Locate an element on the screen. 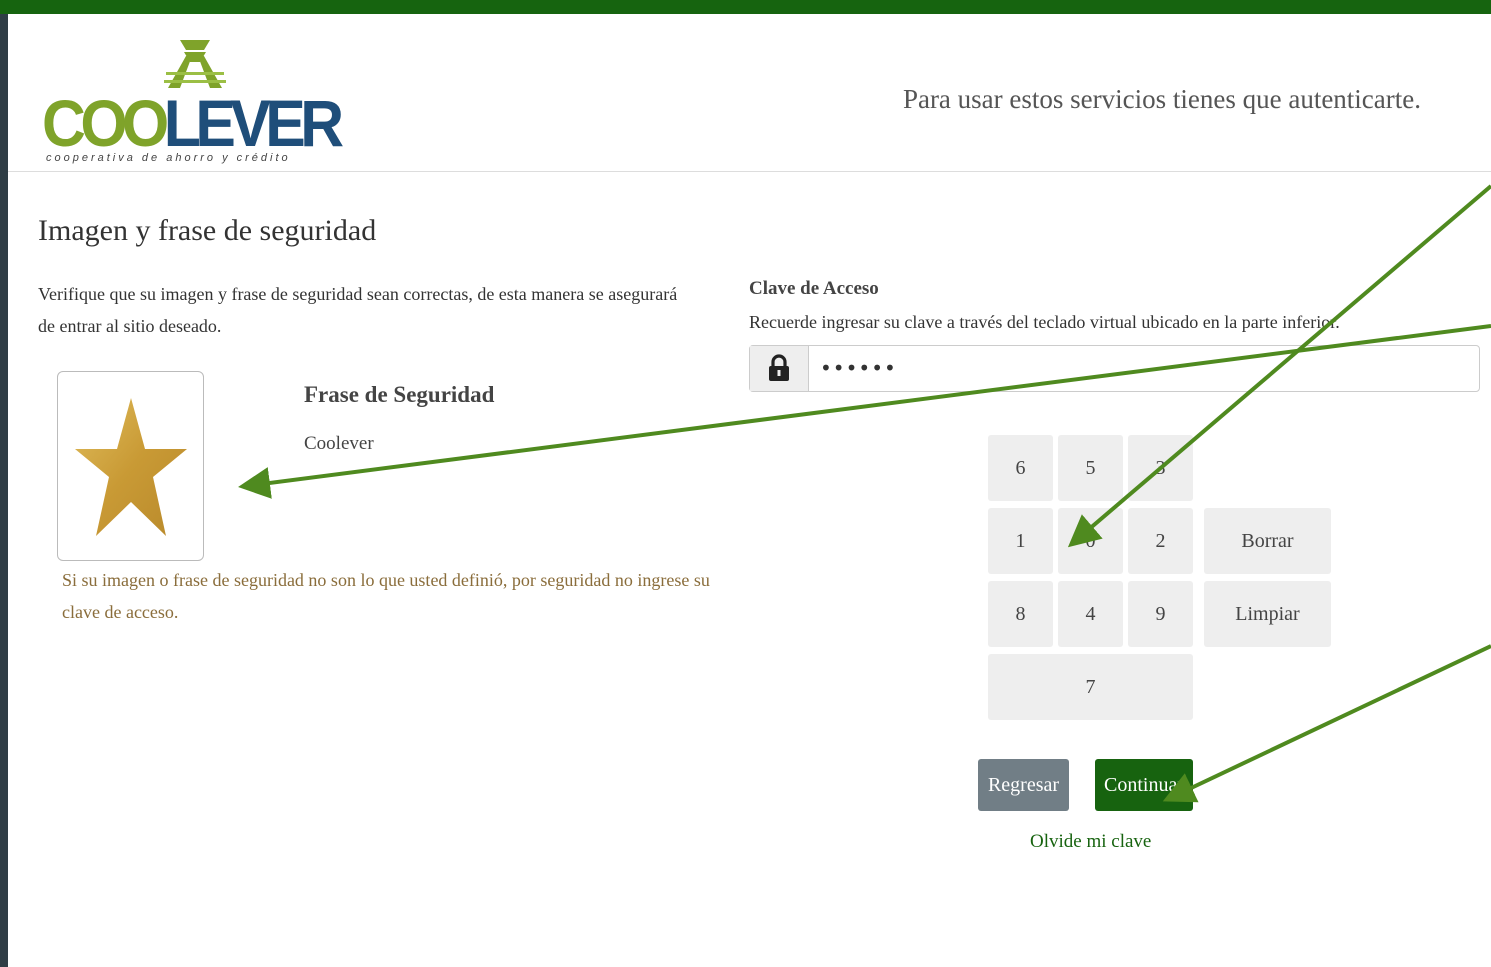  security-phrase-value: Coolever is located at coordinates (339, 443).